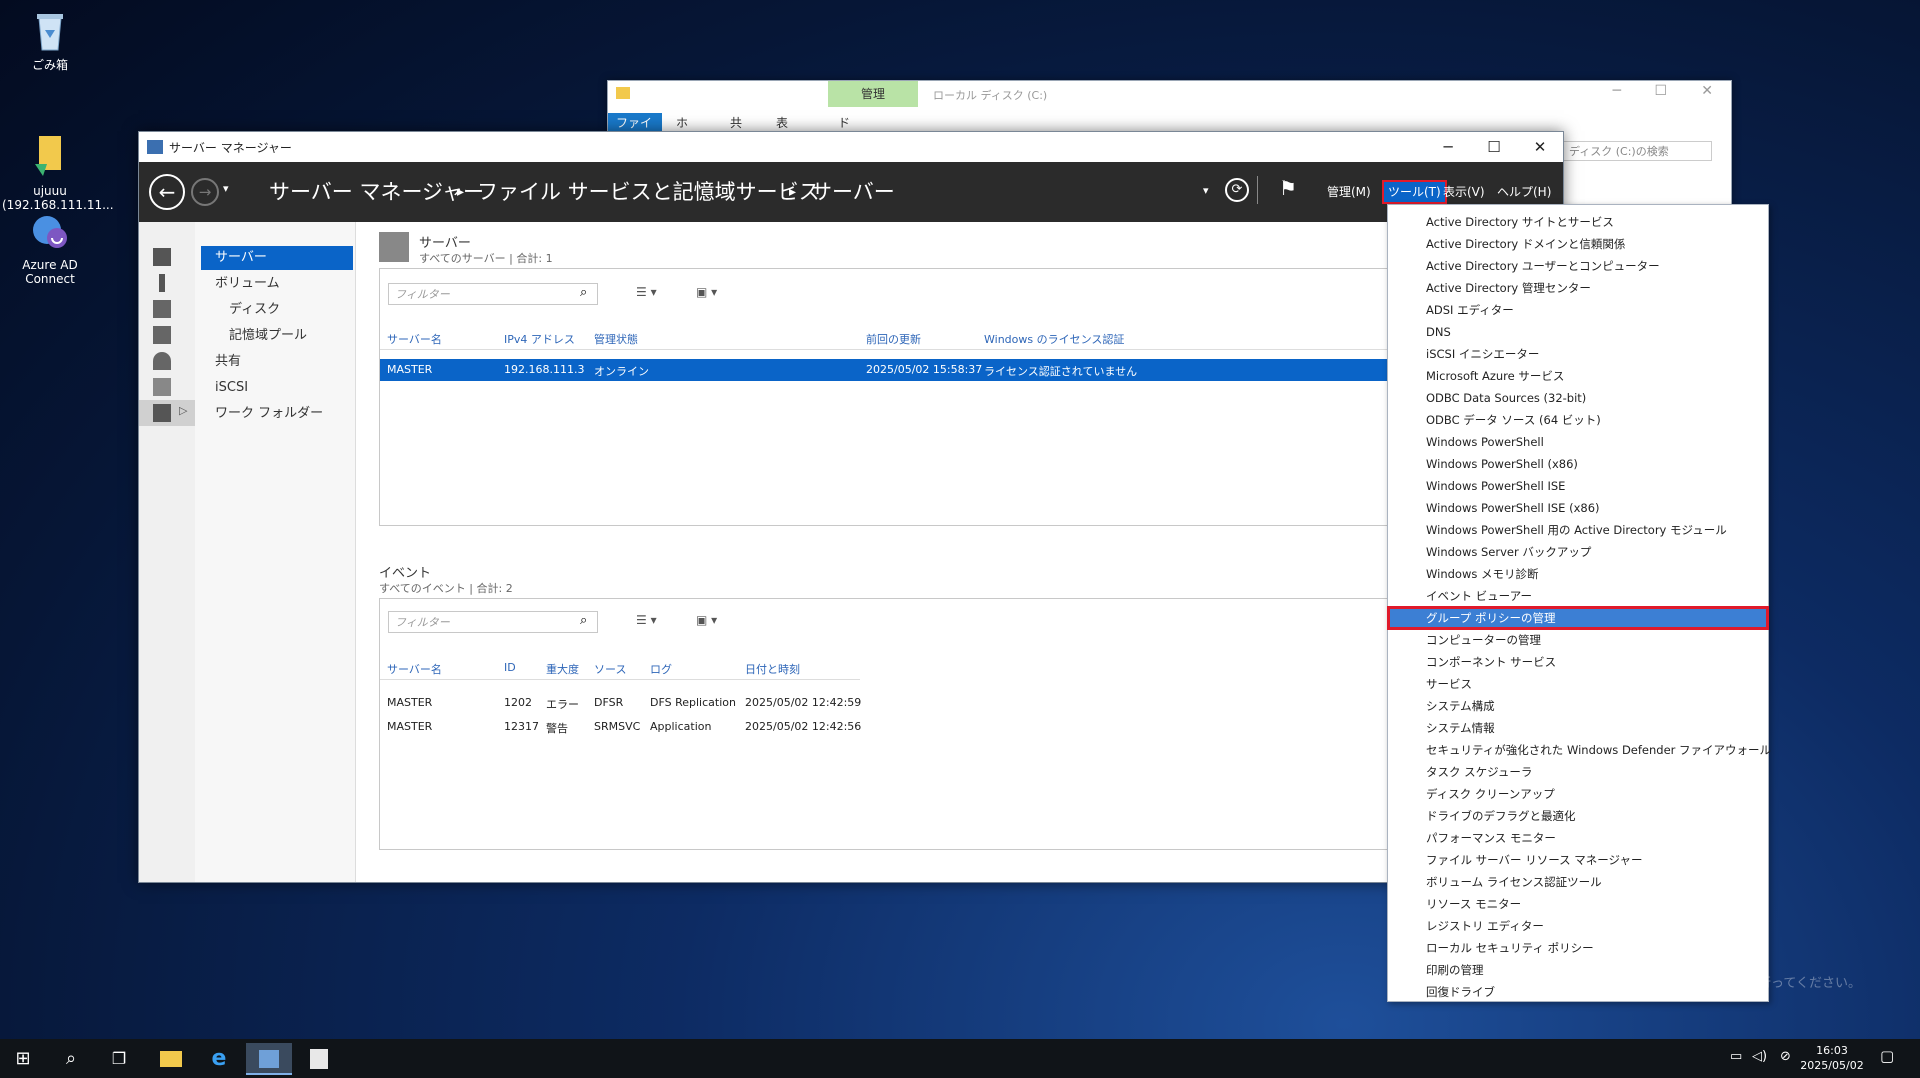 The height and width of the screenshot is (1078, 1920). What do you see at coordinates (1578, 332) in the screenshot?
I see `tools-menu-item: DNS` at bounding box center [1578, 332].